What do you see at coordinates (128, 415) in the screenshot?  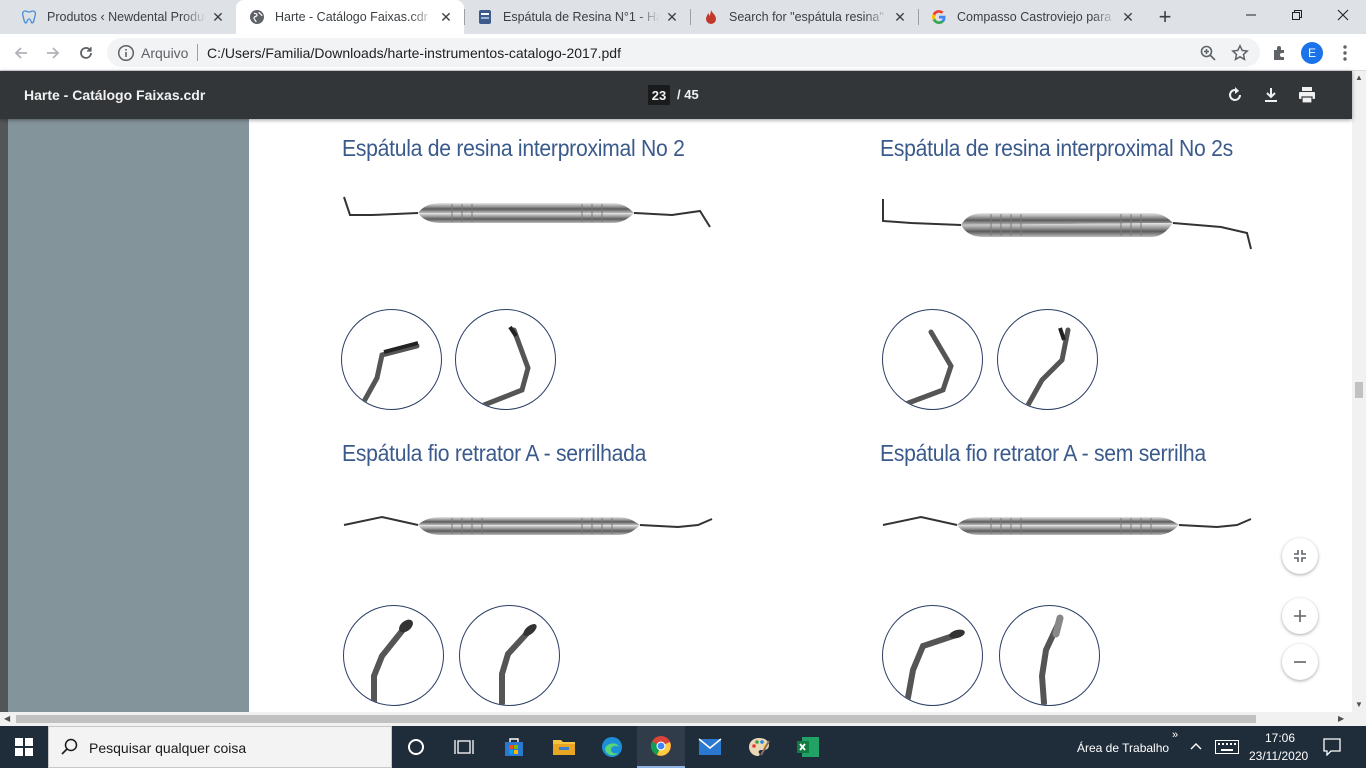 I see `page-left-band` at bounding box center [128, 415].